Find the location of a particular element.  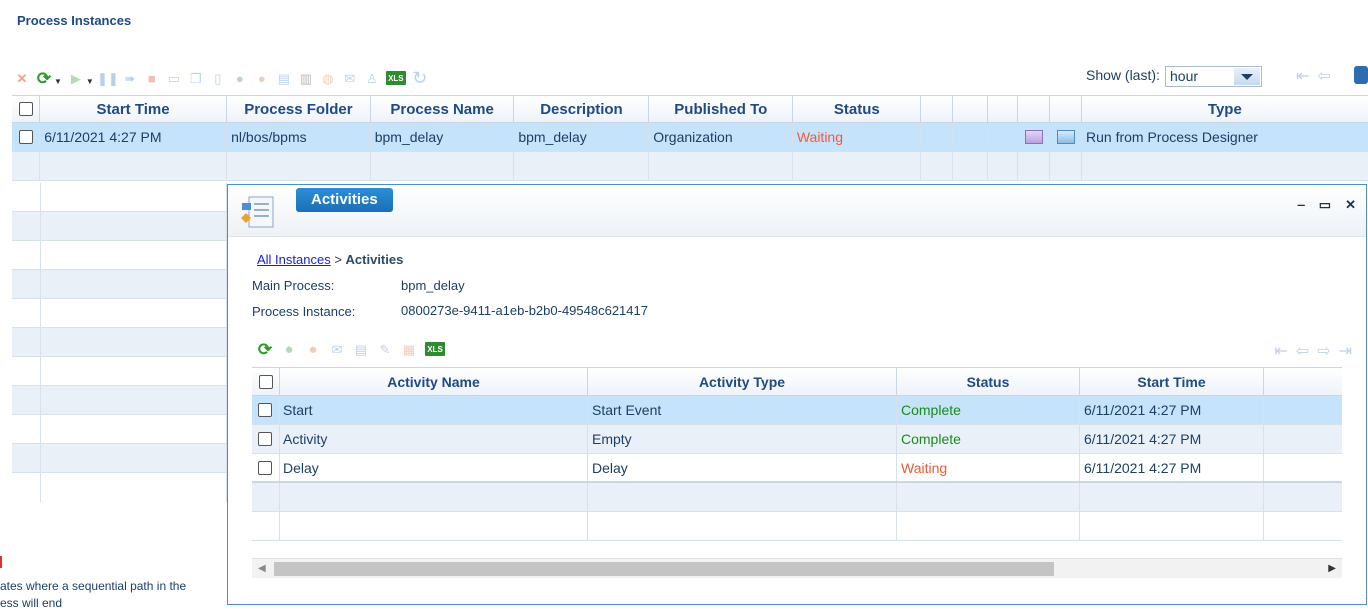

cell-process-name: bpm_delay is located at coordinates (443, 137).